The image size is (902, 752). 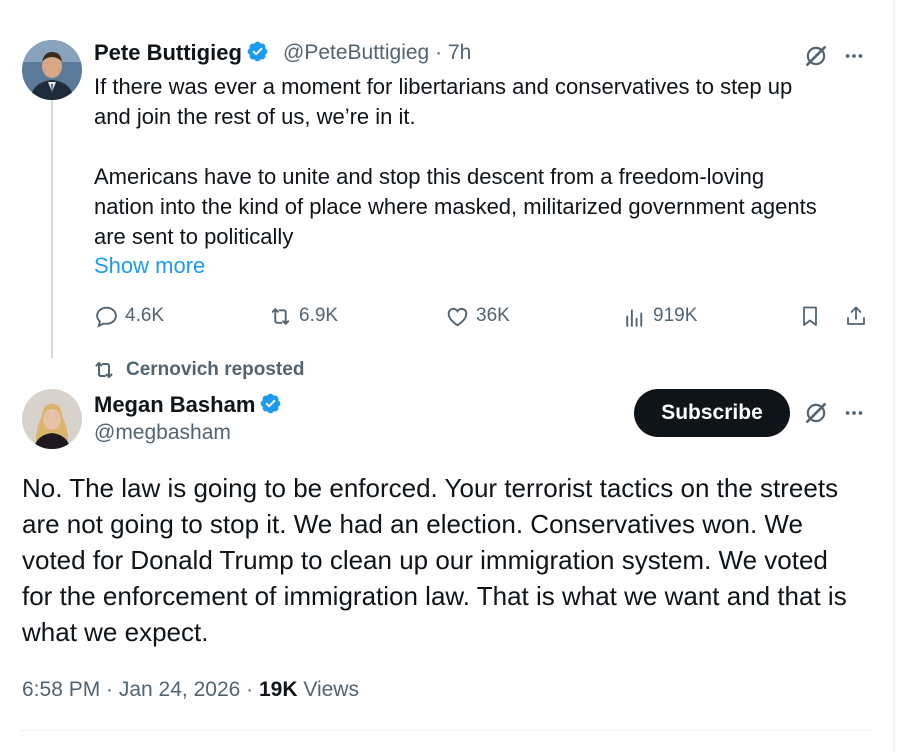 I want to click on post-metadata: 6:58 PM · Jan 24, 2026 · 19K Views, so click(x=190, y=690).